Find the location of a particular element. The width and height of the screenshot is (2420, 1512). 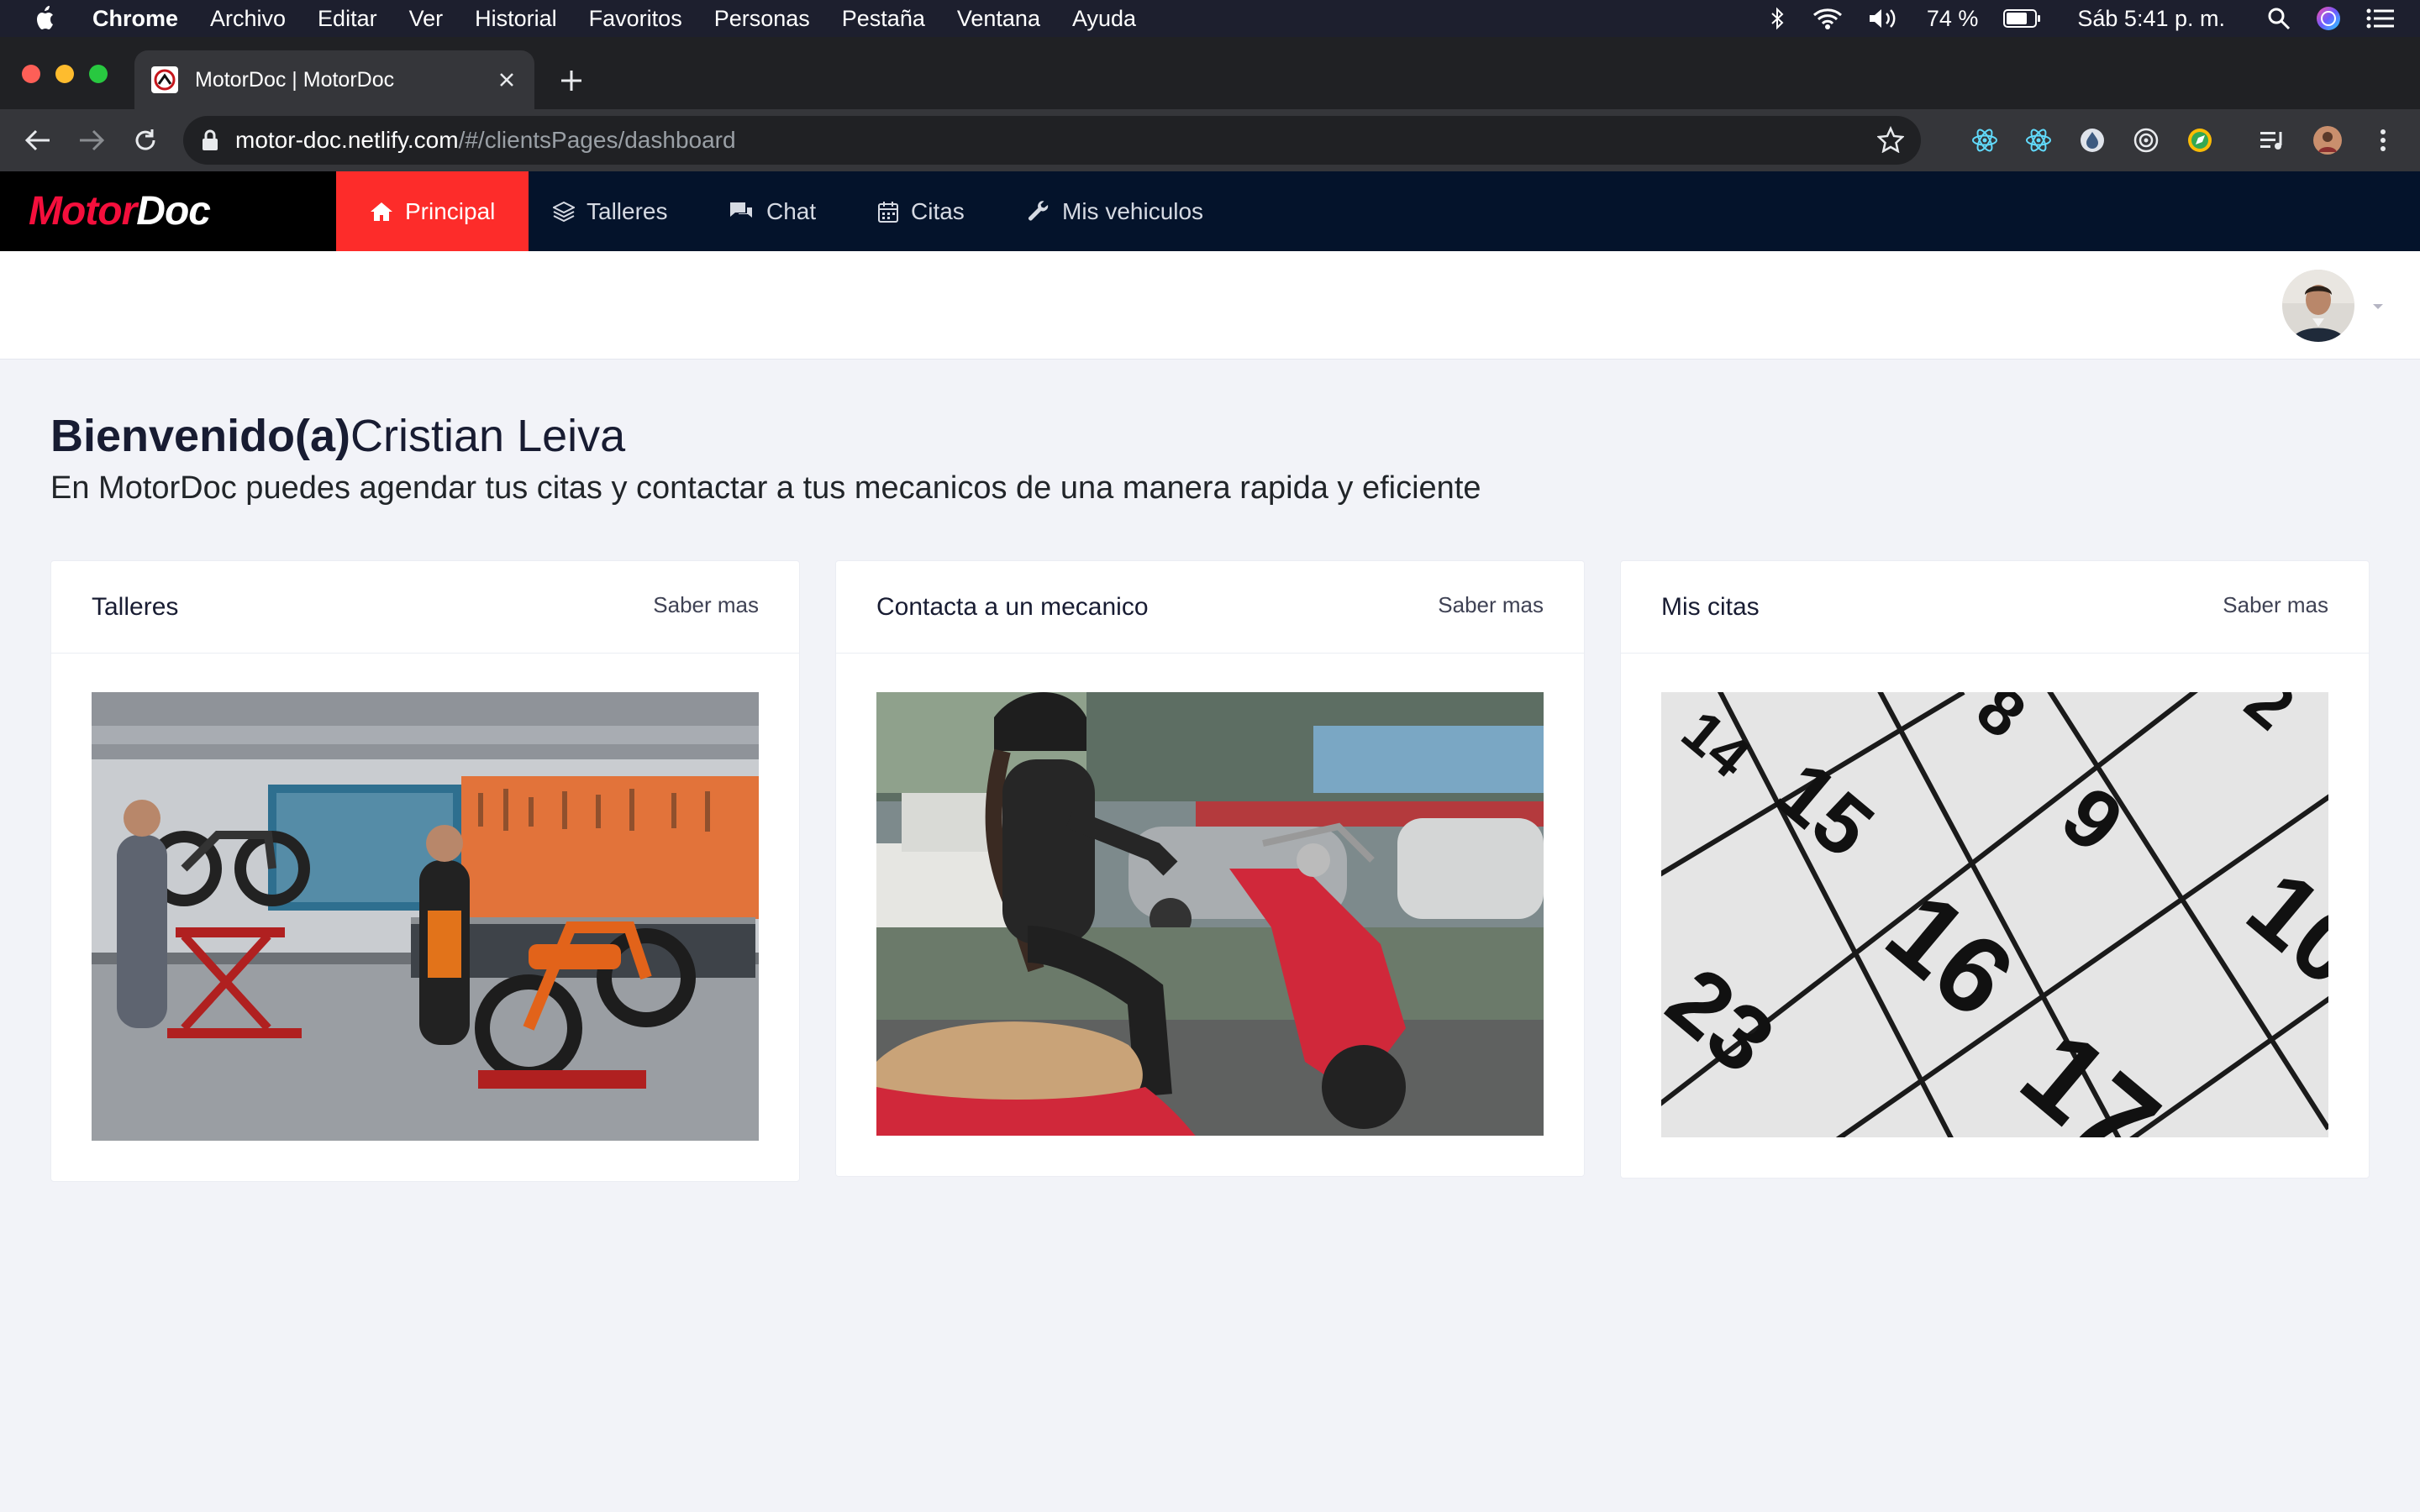

motordoc-logo: Motor Doc is located at coordinates (168, 211).